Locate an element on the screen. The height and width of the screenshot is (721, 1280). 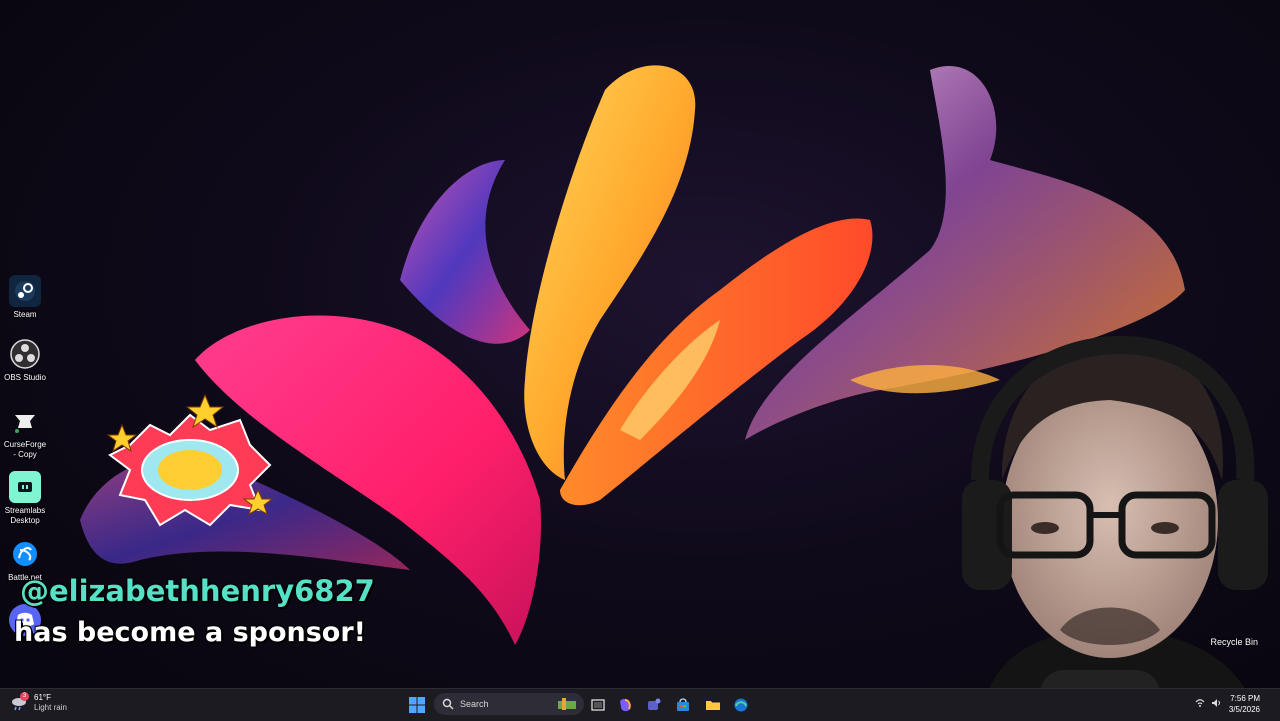
steam-icon is located at coordinates (25, 291).